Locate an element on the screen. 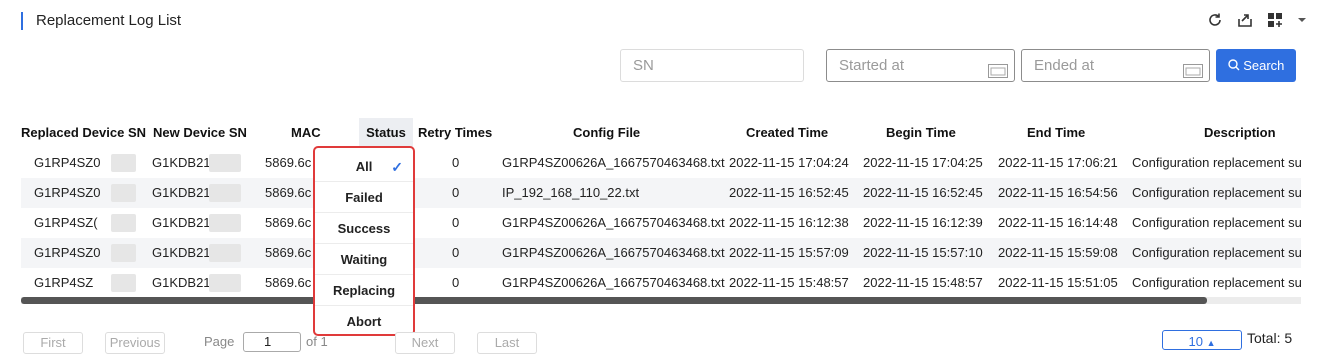  cell-new-sn: G1KDB210 is located at coordinates (185, 192).